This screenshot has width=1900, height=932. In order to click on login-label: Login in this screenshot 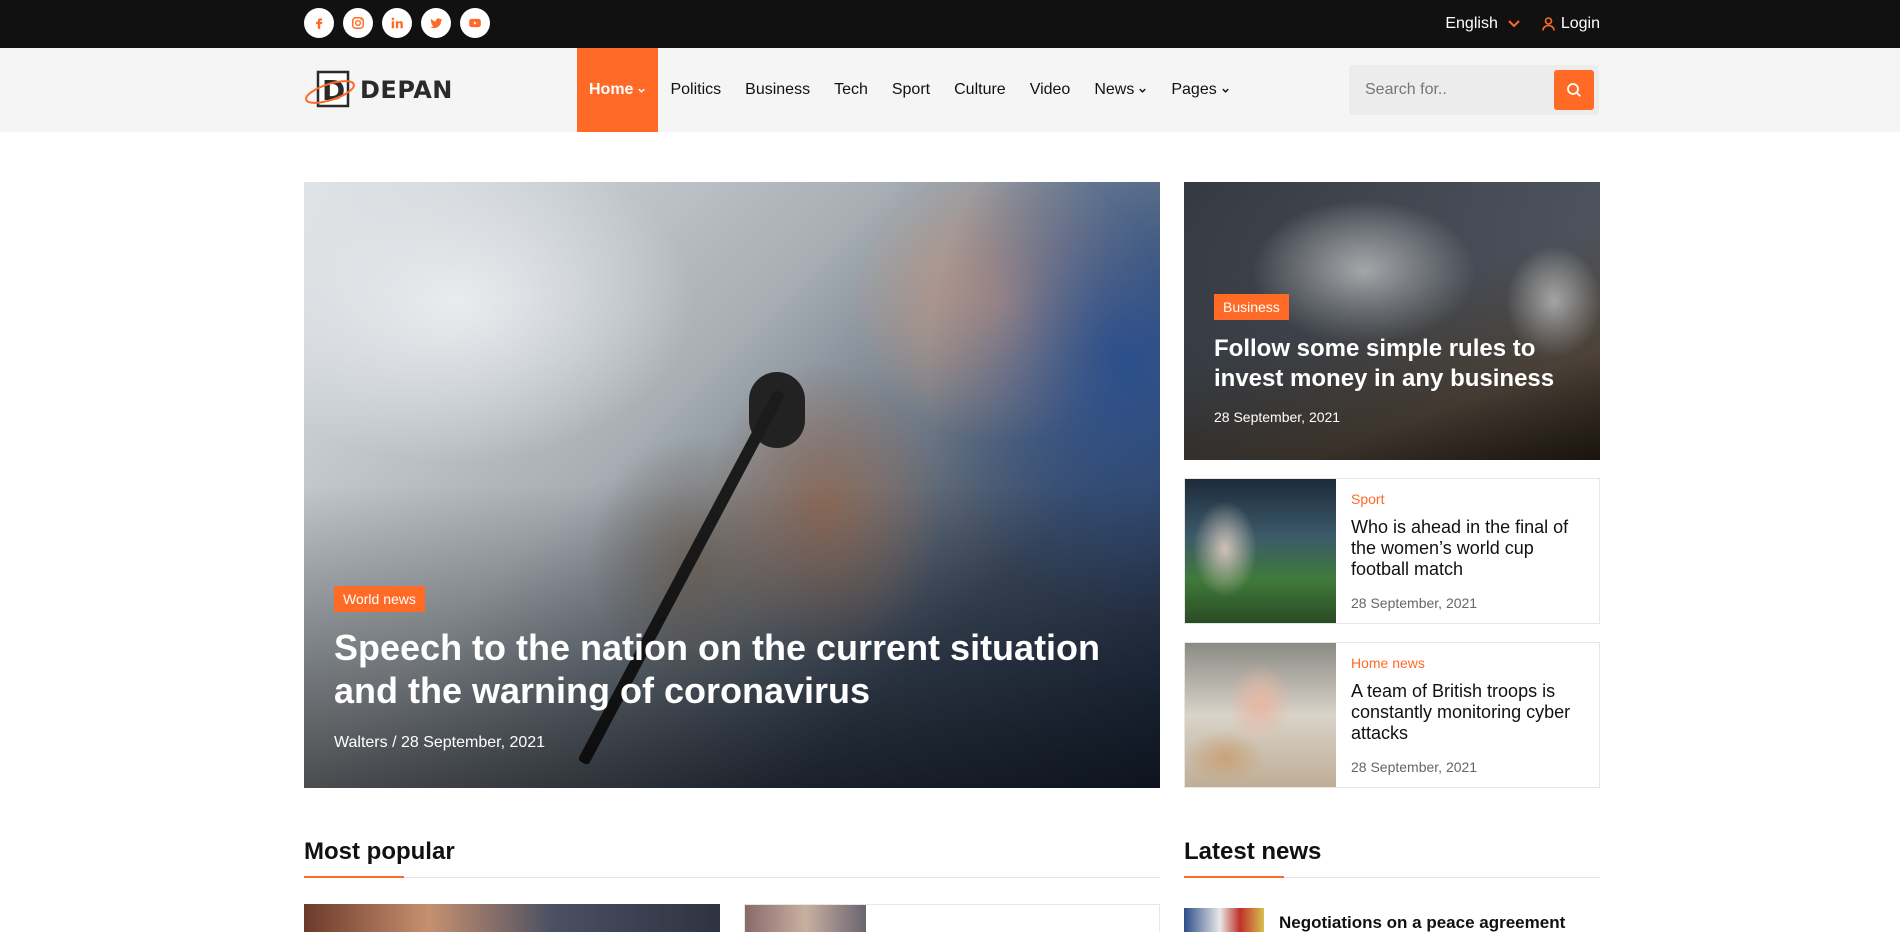, I will do `click(1580, 23)`.